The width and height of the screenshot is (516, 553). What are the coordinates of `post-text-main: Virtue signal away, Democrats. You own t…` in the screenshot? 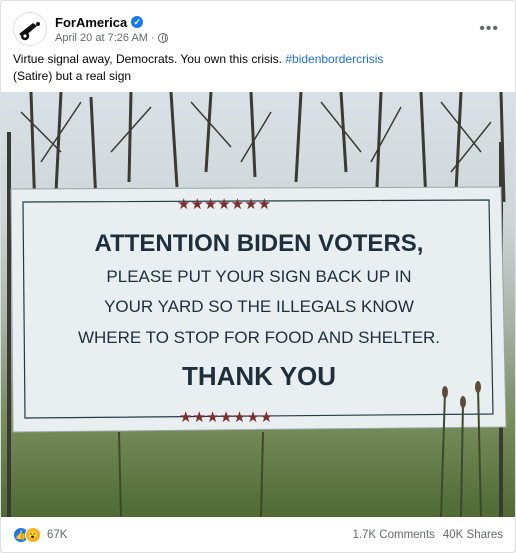 It's located at (149, 59).